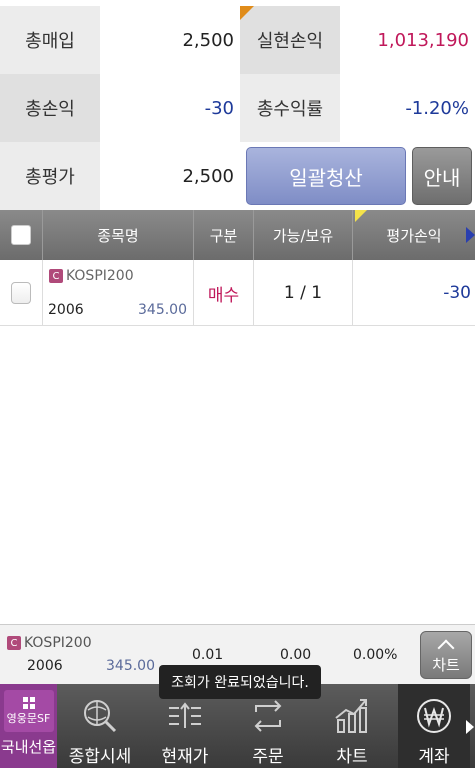 This screenshot has width=475, height=768. Describe the element at coordinates (446, 664) in the screenshot. I see `chart-button-label: 차트` at that location.